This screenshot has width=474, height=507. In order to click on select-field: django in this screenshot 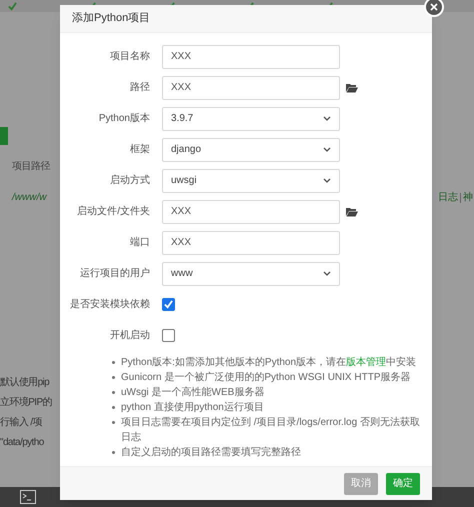, I will do `click(251, 150)`.